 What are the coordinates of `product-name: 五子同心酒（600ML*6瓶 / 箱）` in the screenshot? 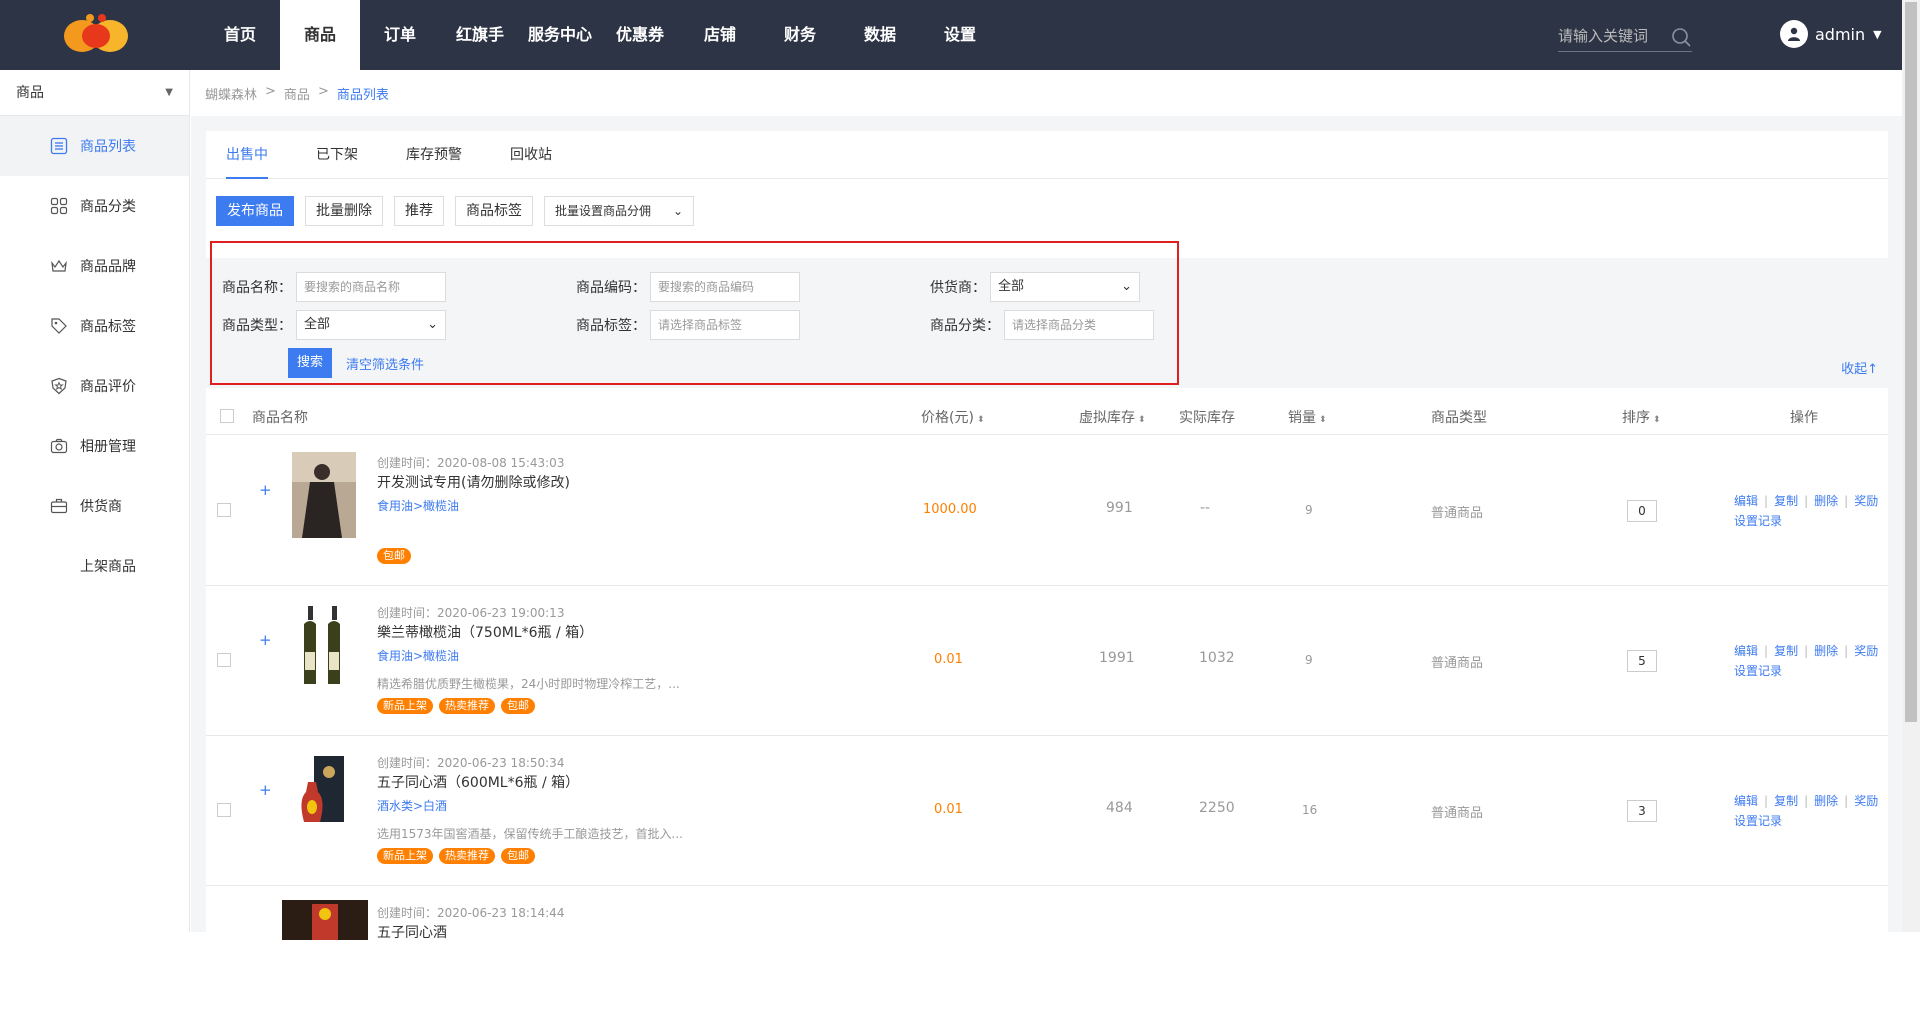 It's located at (478, 782).